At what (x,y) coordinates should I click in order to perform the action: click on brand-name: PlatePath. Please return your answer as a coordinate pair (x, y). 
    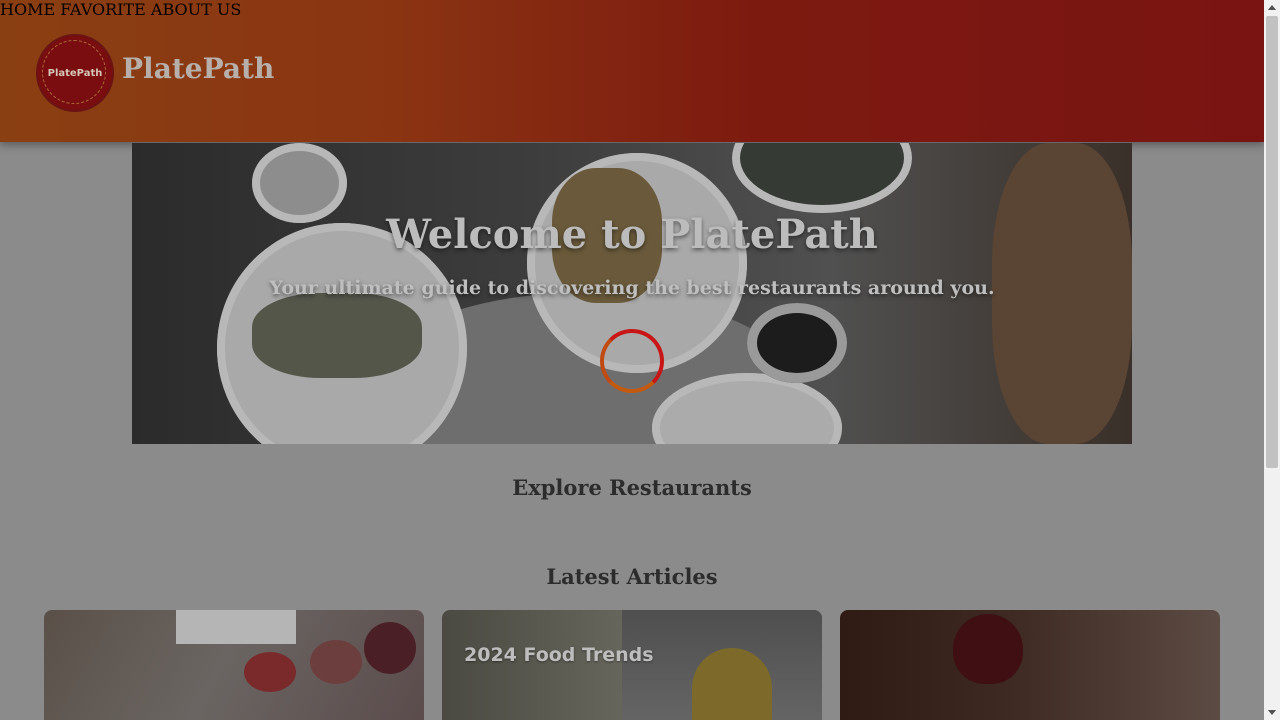
    Looking at the image, I should click on (198, 68).